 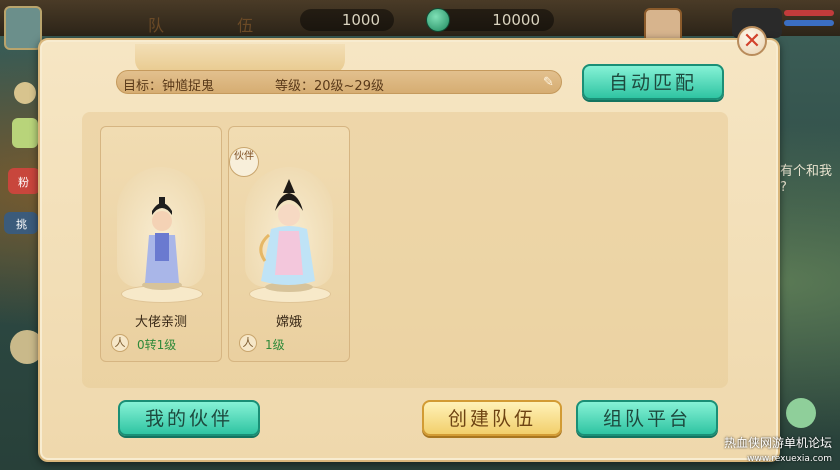 What do you see at coordinates (287, 235) in the screenshot?
I see `change-partner-figure` at bounding box center [287, 235].